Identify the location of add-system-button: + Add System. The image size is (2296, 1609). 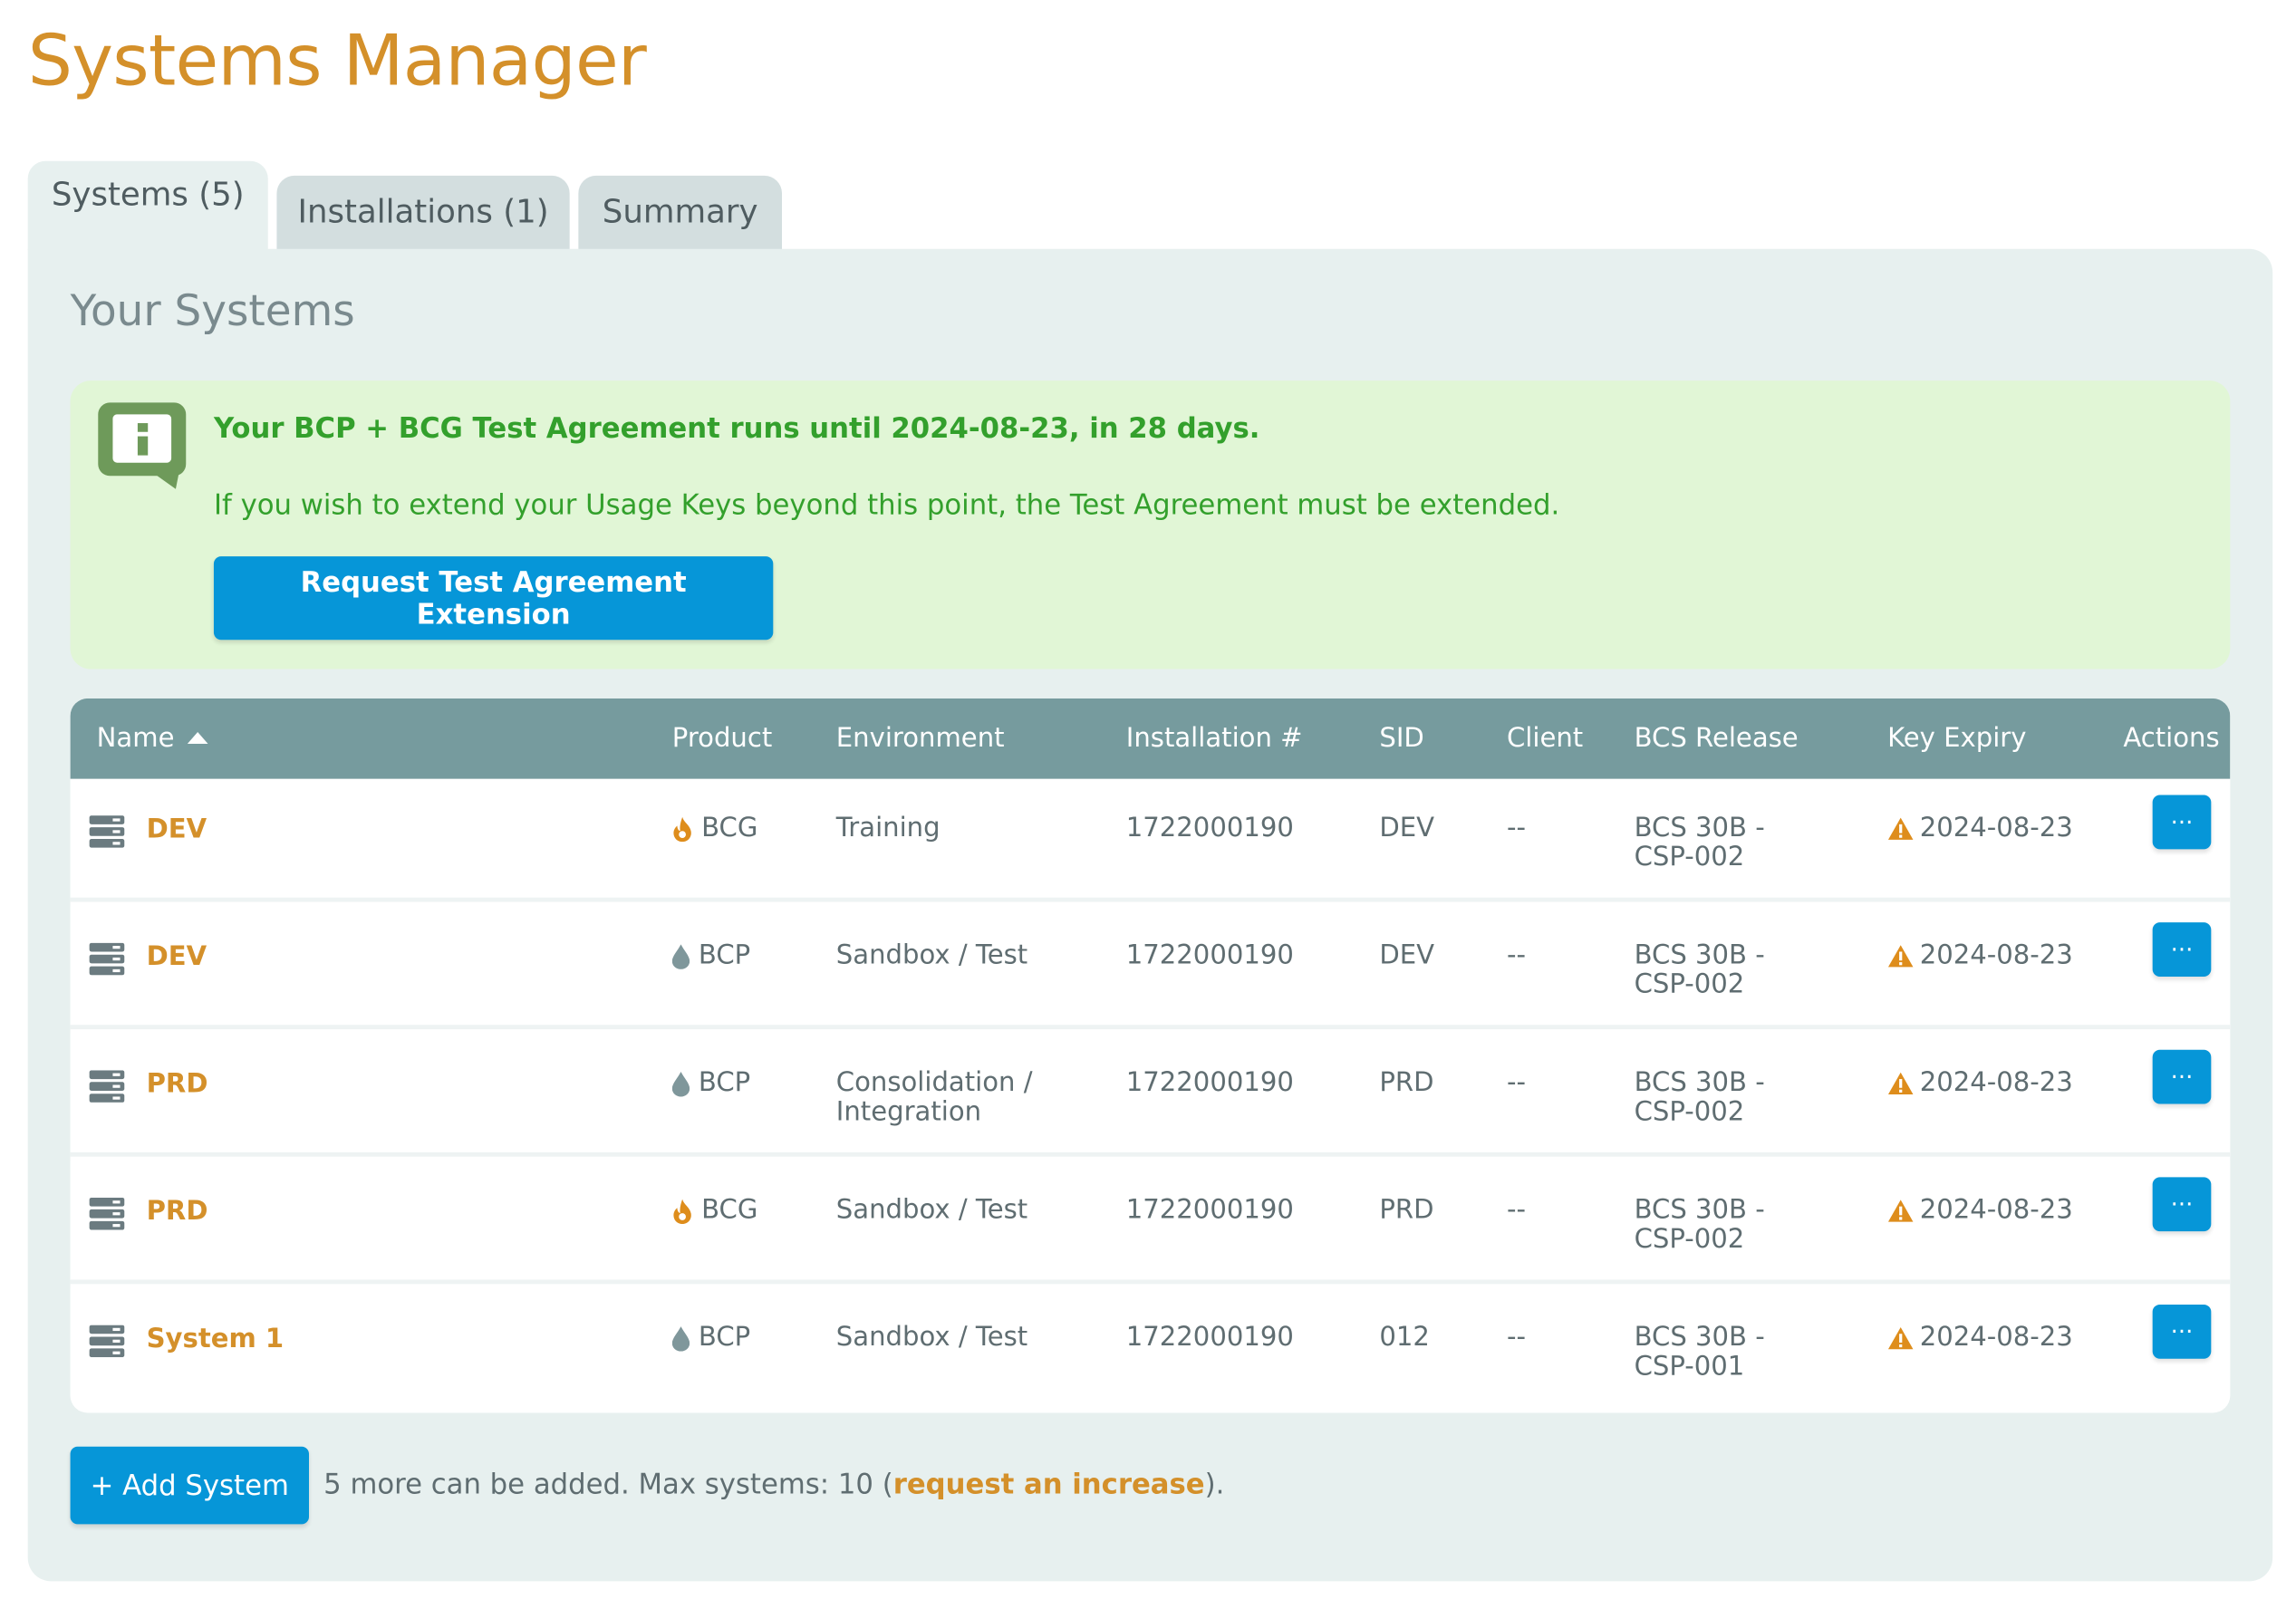
(190, 1485).